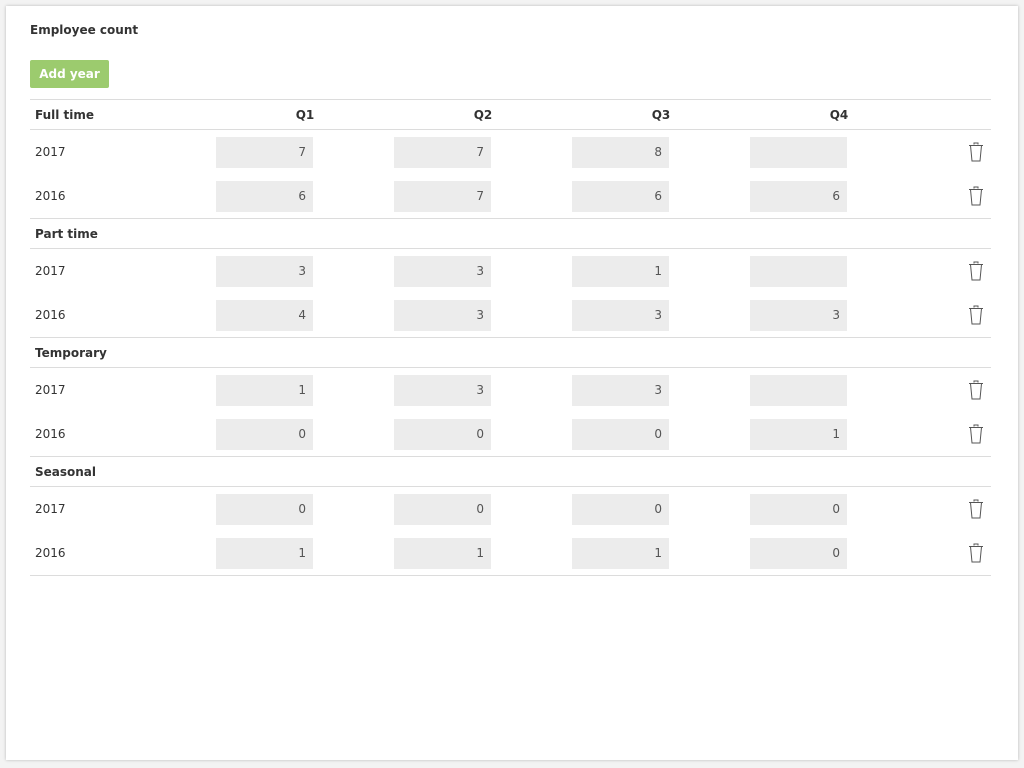  Describe the element at coordinates (84, 30) in the screenshot. I see `section-title: Employee count` at that location.